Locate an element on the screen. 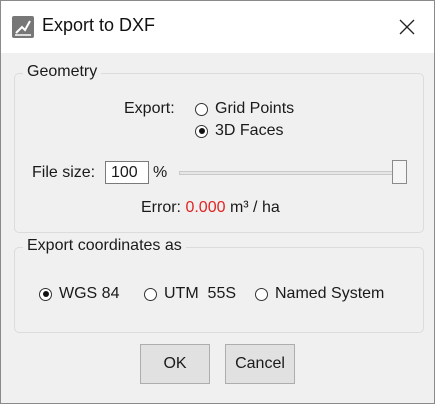 This screenshot has width=435, height=404. radio-wgs84-label: WGS 84 is located at coordinates (89, 293).